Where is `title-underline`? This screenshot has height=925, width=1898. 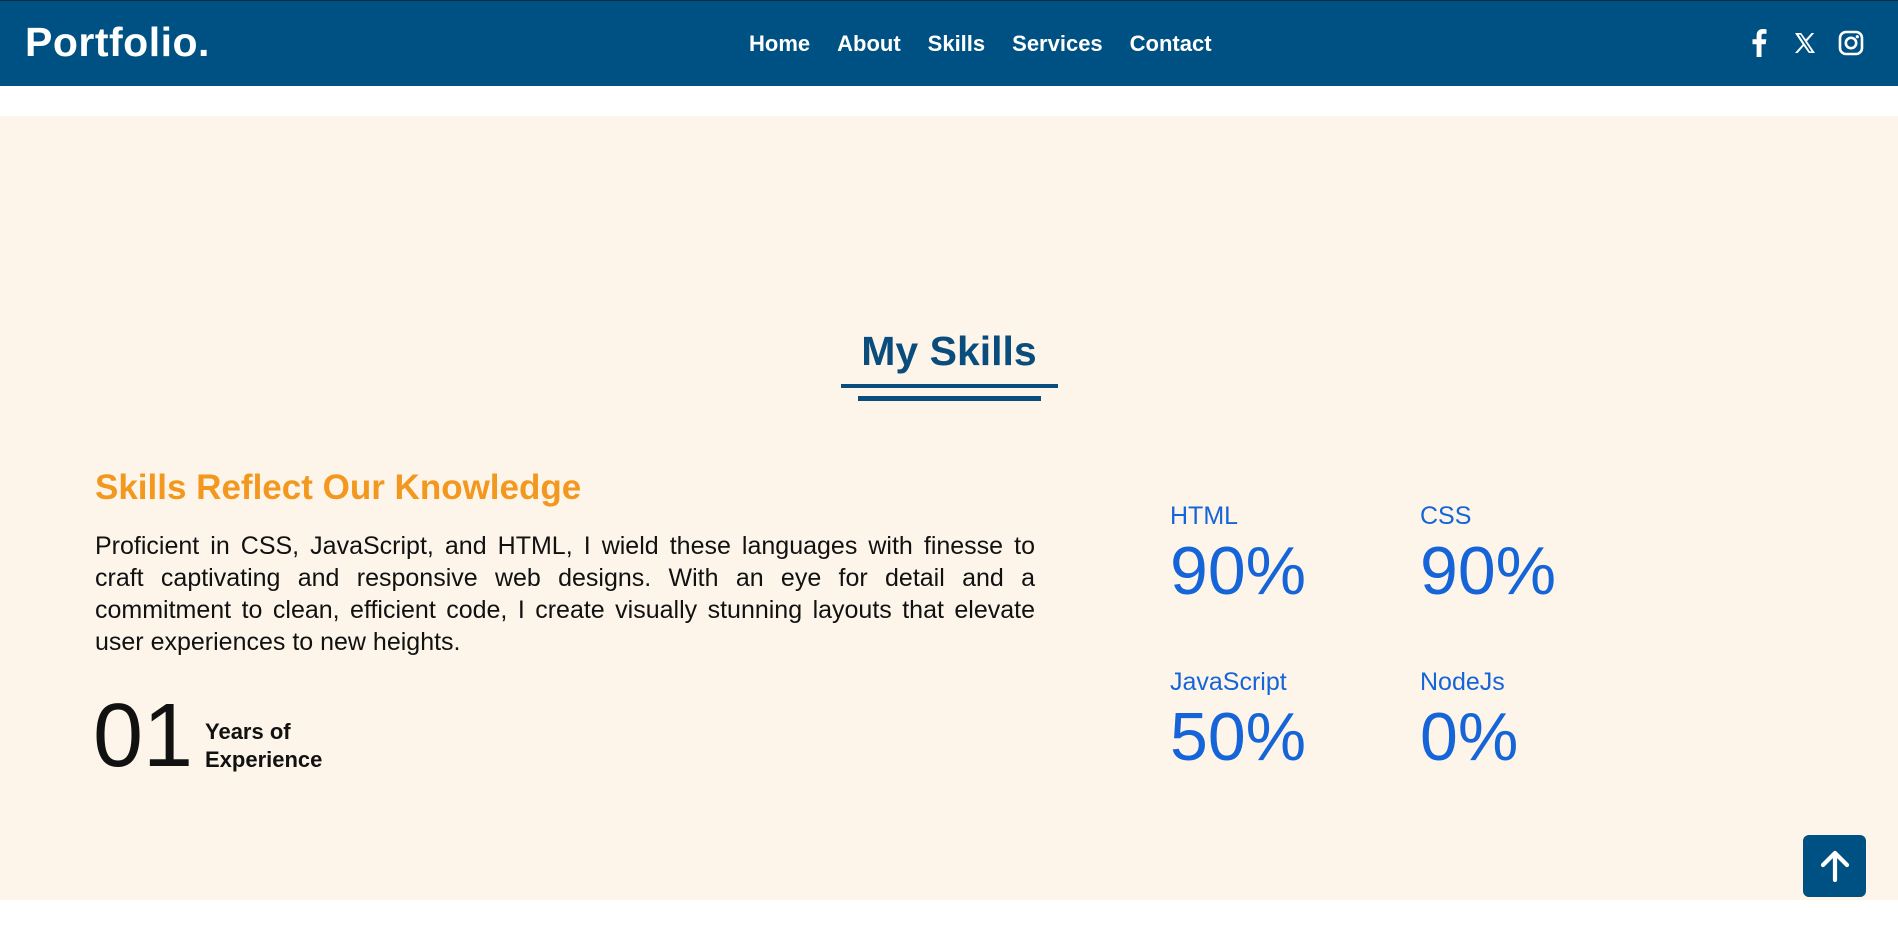
title-underline is located at coordinates (949, 386).